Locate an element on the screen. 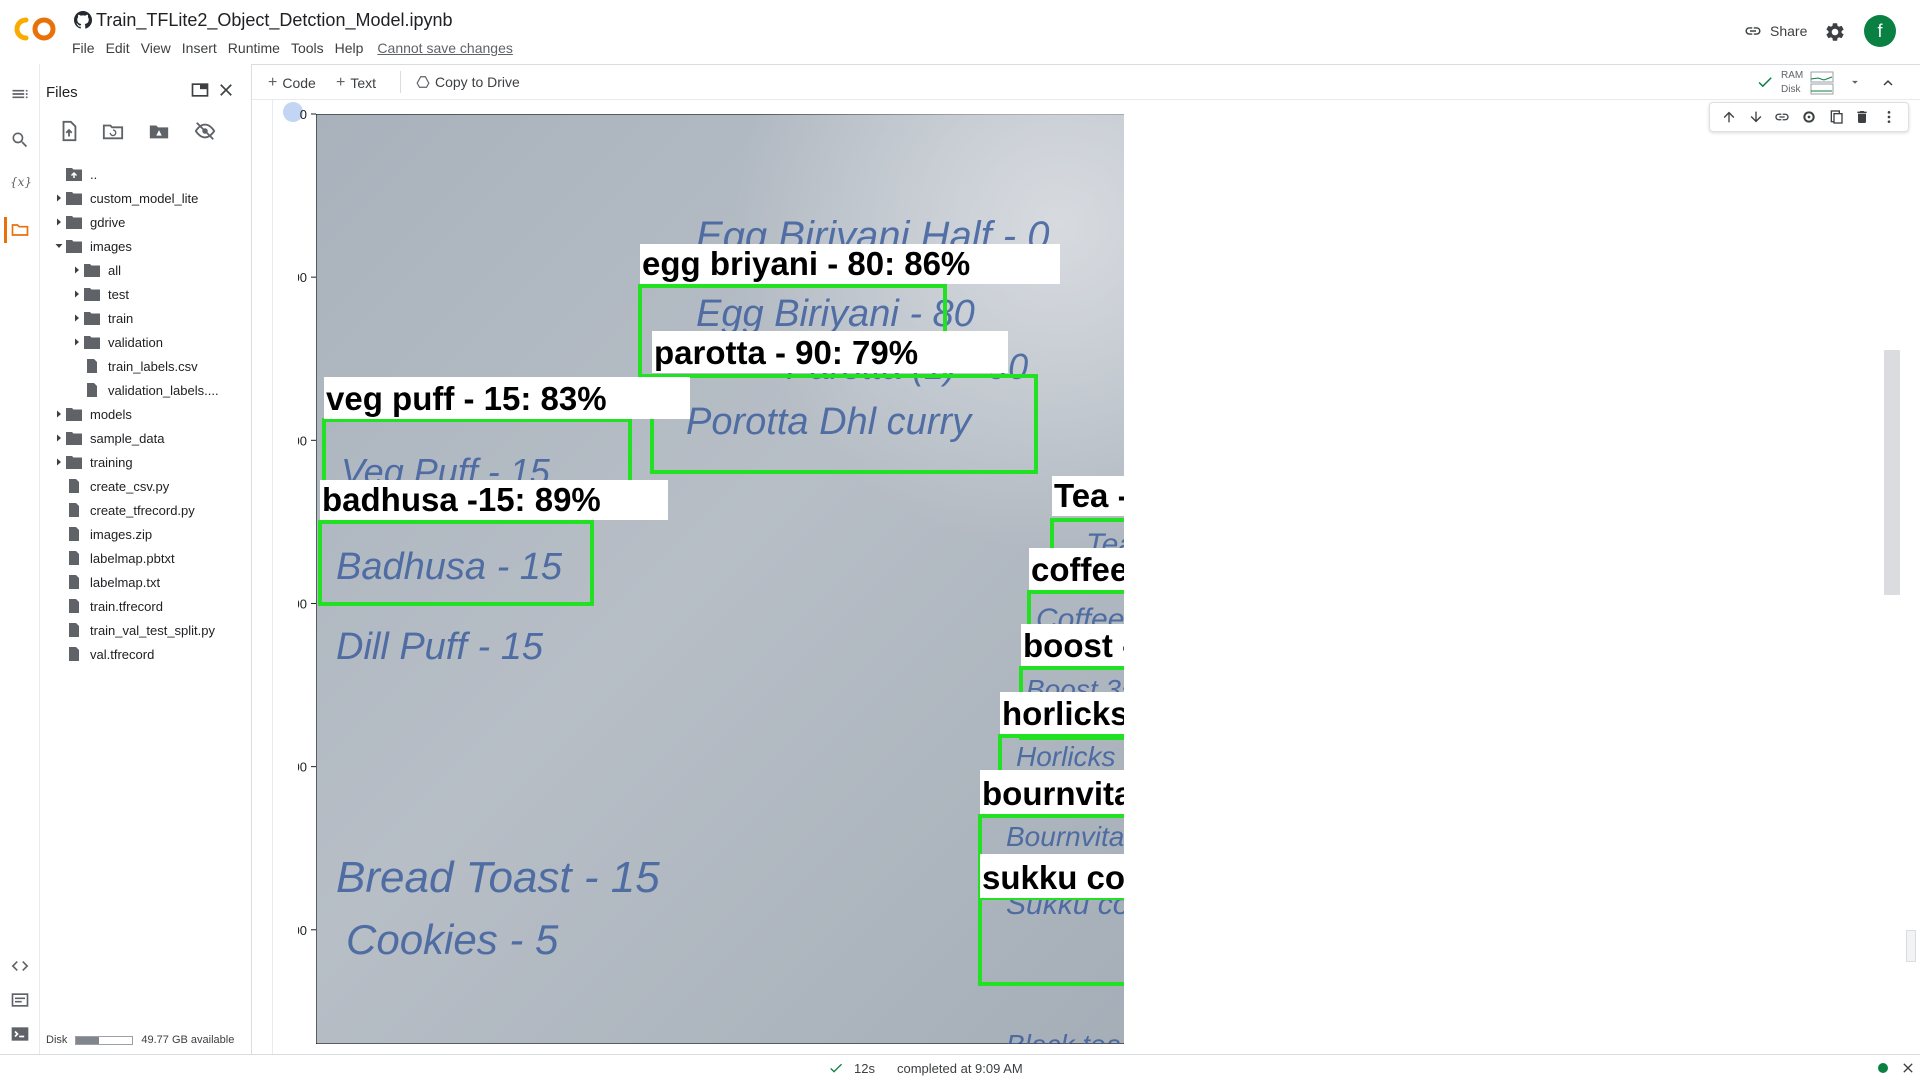 This screenshot has height=1080, width=1920. tree-item-label: models is located at coordinates (111, 414).